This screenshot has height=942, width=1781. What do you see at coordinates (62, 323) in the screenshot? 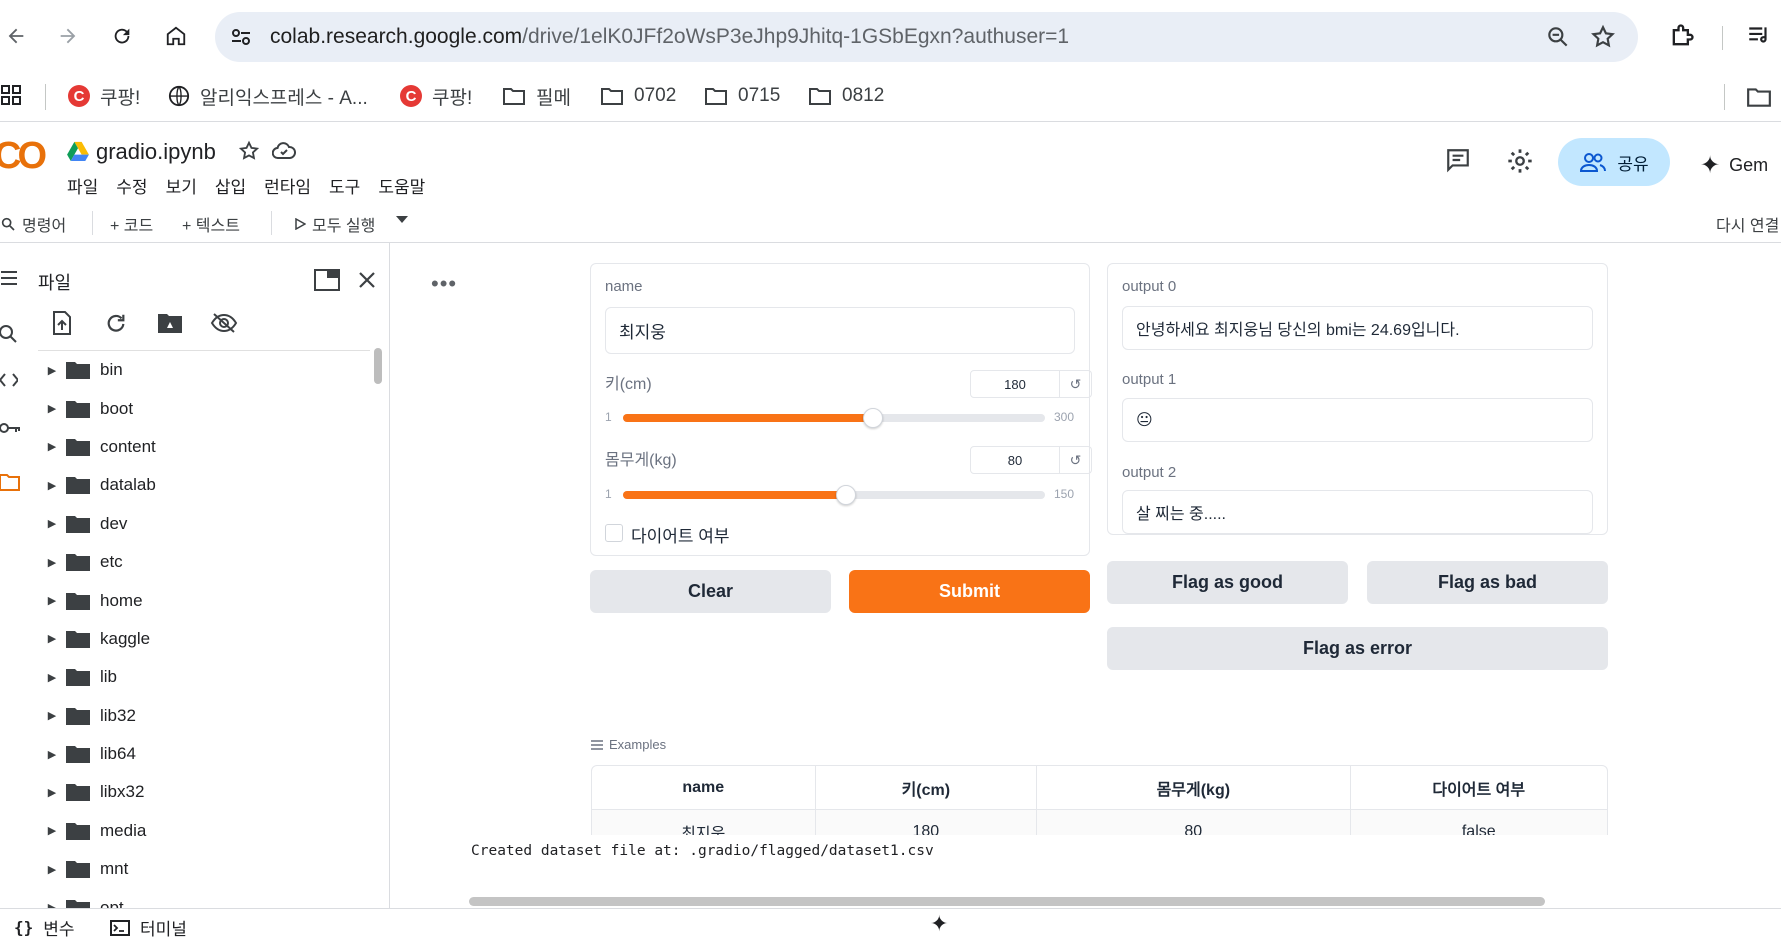
I see `upload-file-icon` at bounding box center [62, 323].